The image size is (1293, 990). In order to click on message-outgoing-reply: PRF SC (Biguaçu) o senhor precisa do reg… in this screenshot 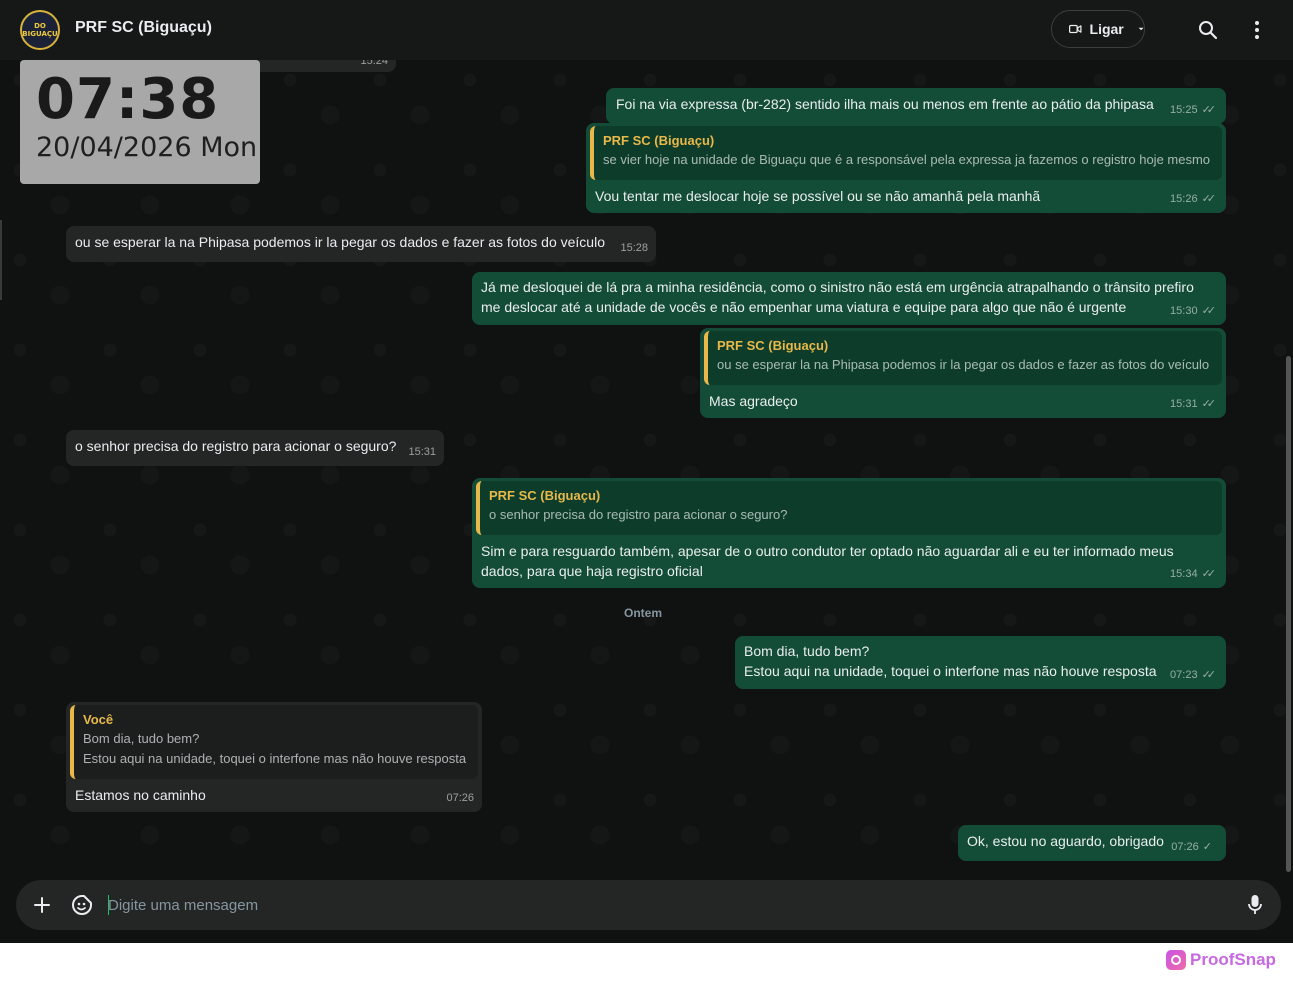, I will do `click(849, 533)`.